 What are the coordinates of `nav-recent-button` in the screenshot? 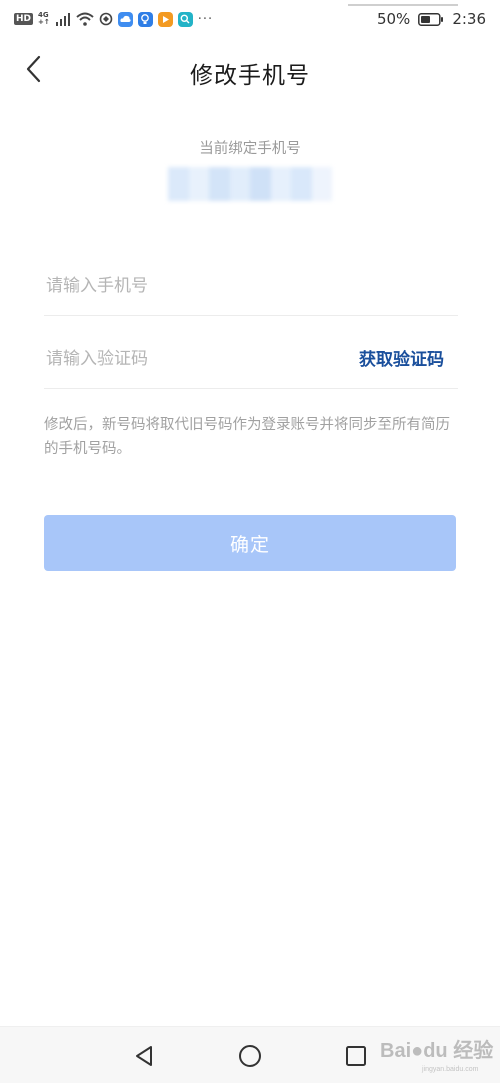 It's located at (356, 1056).